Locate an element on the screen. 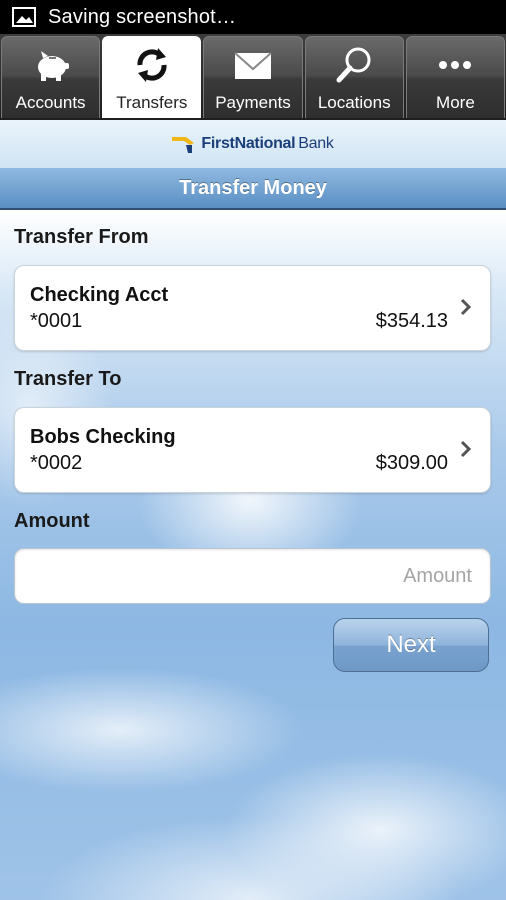 This screenshot has width=506, height=900. account-name: Checking Acct is located at coordinates (99, 295).